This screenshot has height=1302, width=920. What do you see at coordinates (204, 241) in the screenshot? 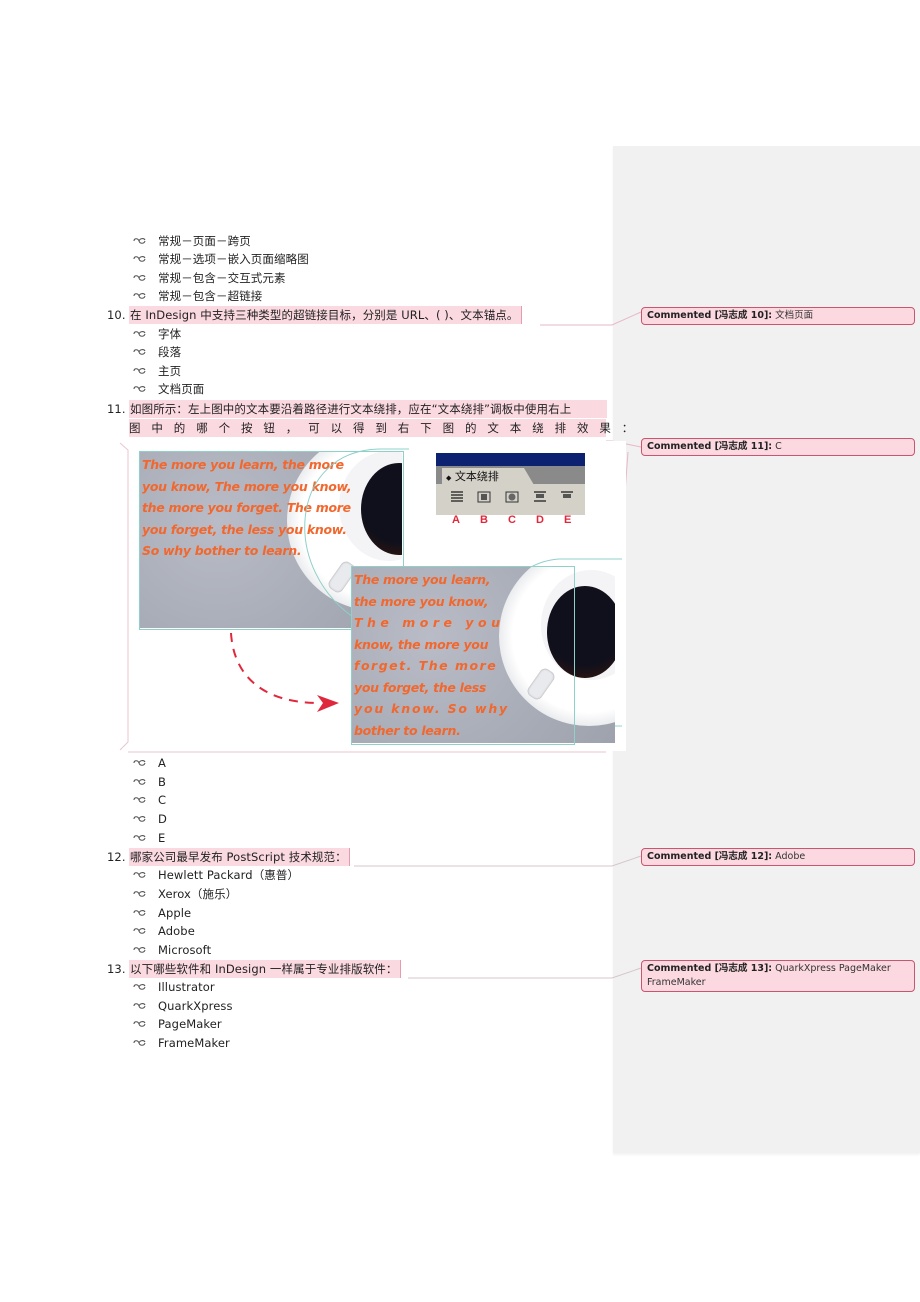
I see `option-label: 常规－页面－跨页` at bounding box center [204, 241].